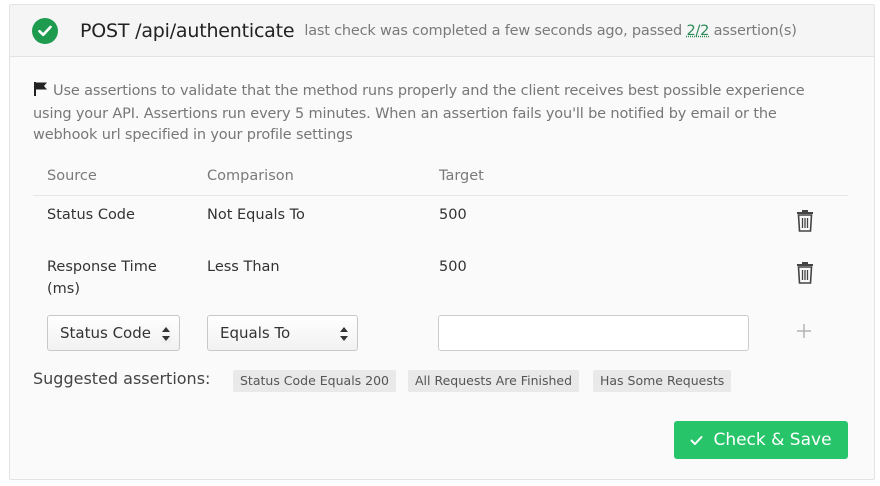  What do you see at coordinates (696, 440) in the screenshot?
I see `checkmark-icon` at bounding box center [696, 440].